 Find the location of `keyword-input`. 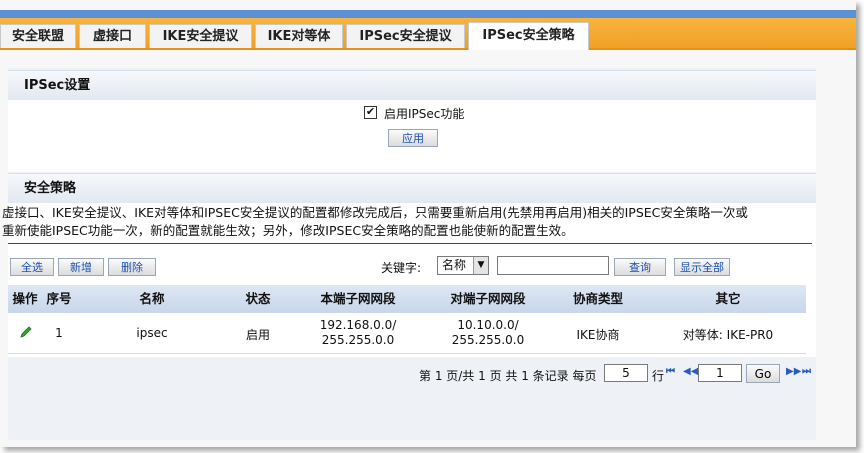

keyword-input is located at coordinates (553, 265).